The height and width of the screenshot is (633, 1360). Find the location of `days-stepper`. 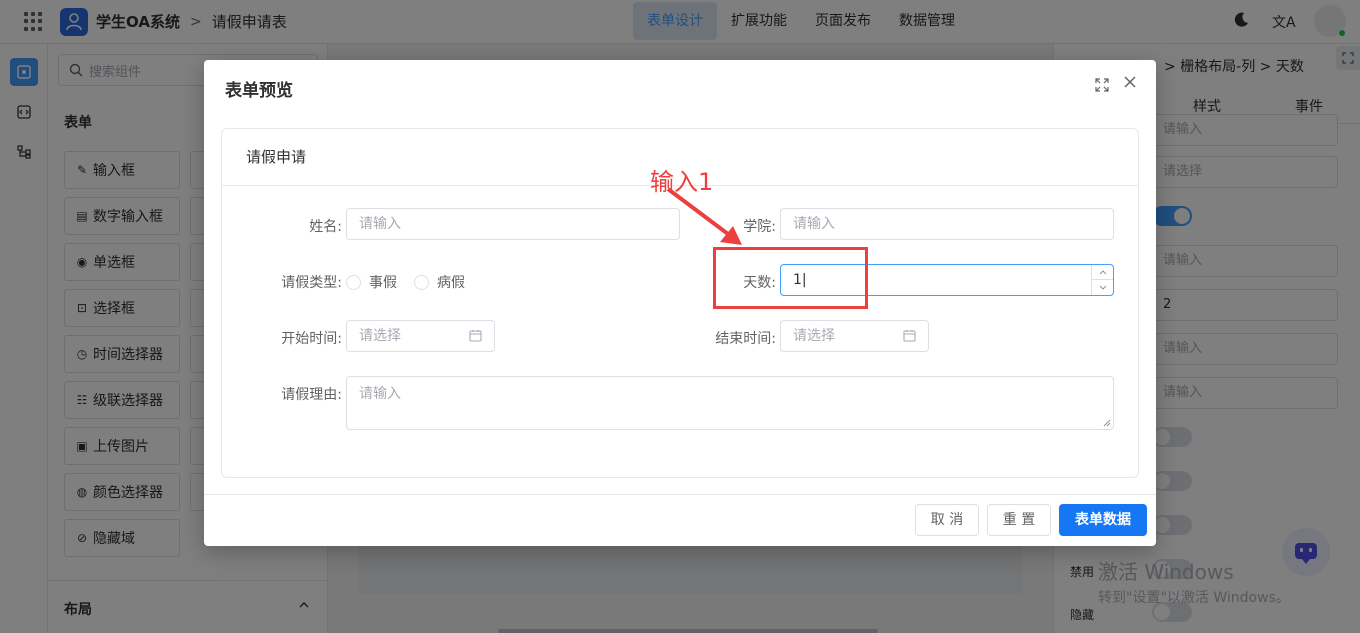

days-stepper is located at coordinates (1102, 280).